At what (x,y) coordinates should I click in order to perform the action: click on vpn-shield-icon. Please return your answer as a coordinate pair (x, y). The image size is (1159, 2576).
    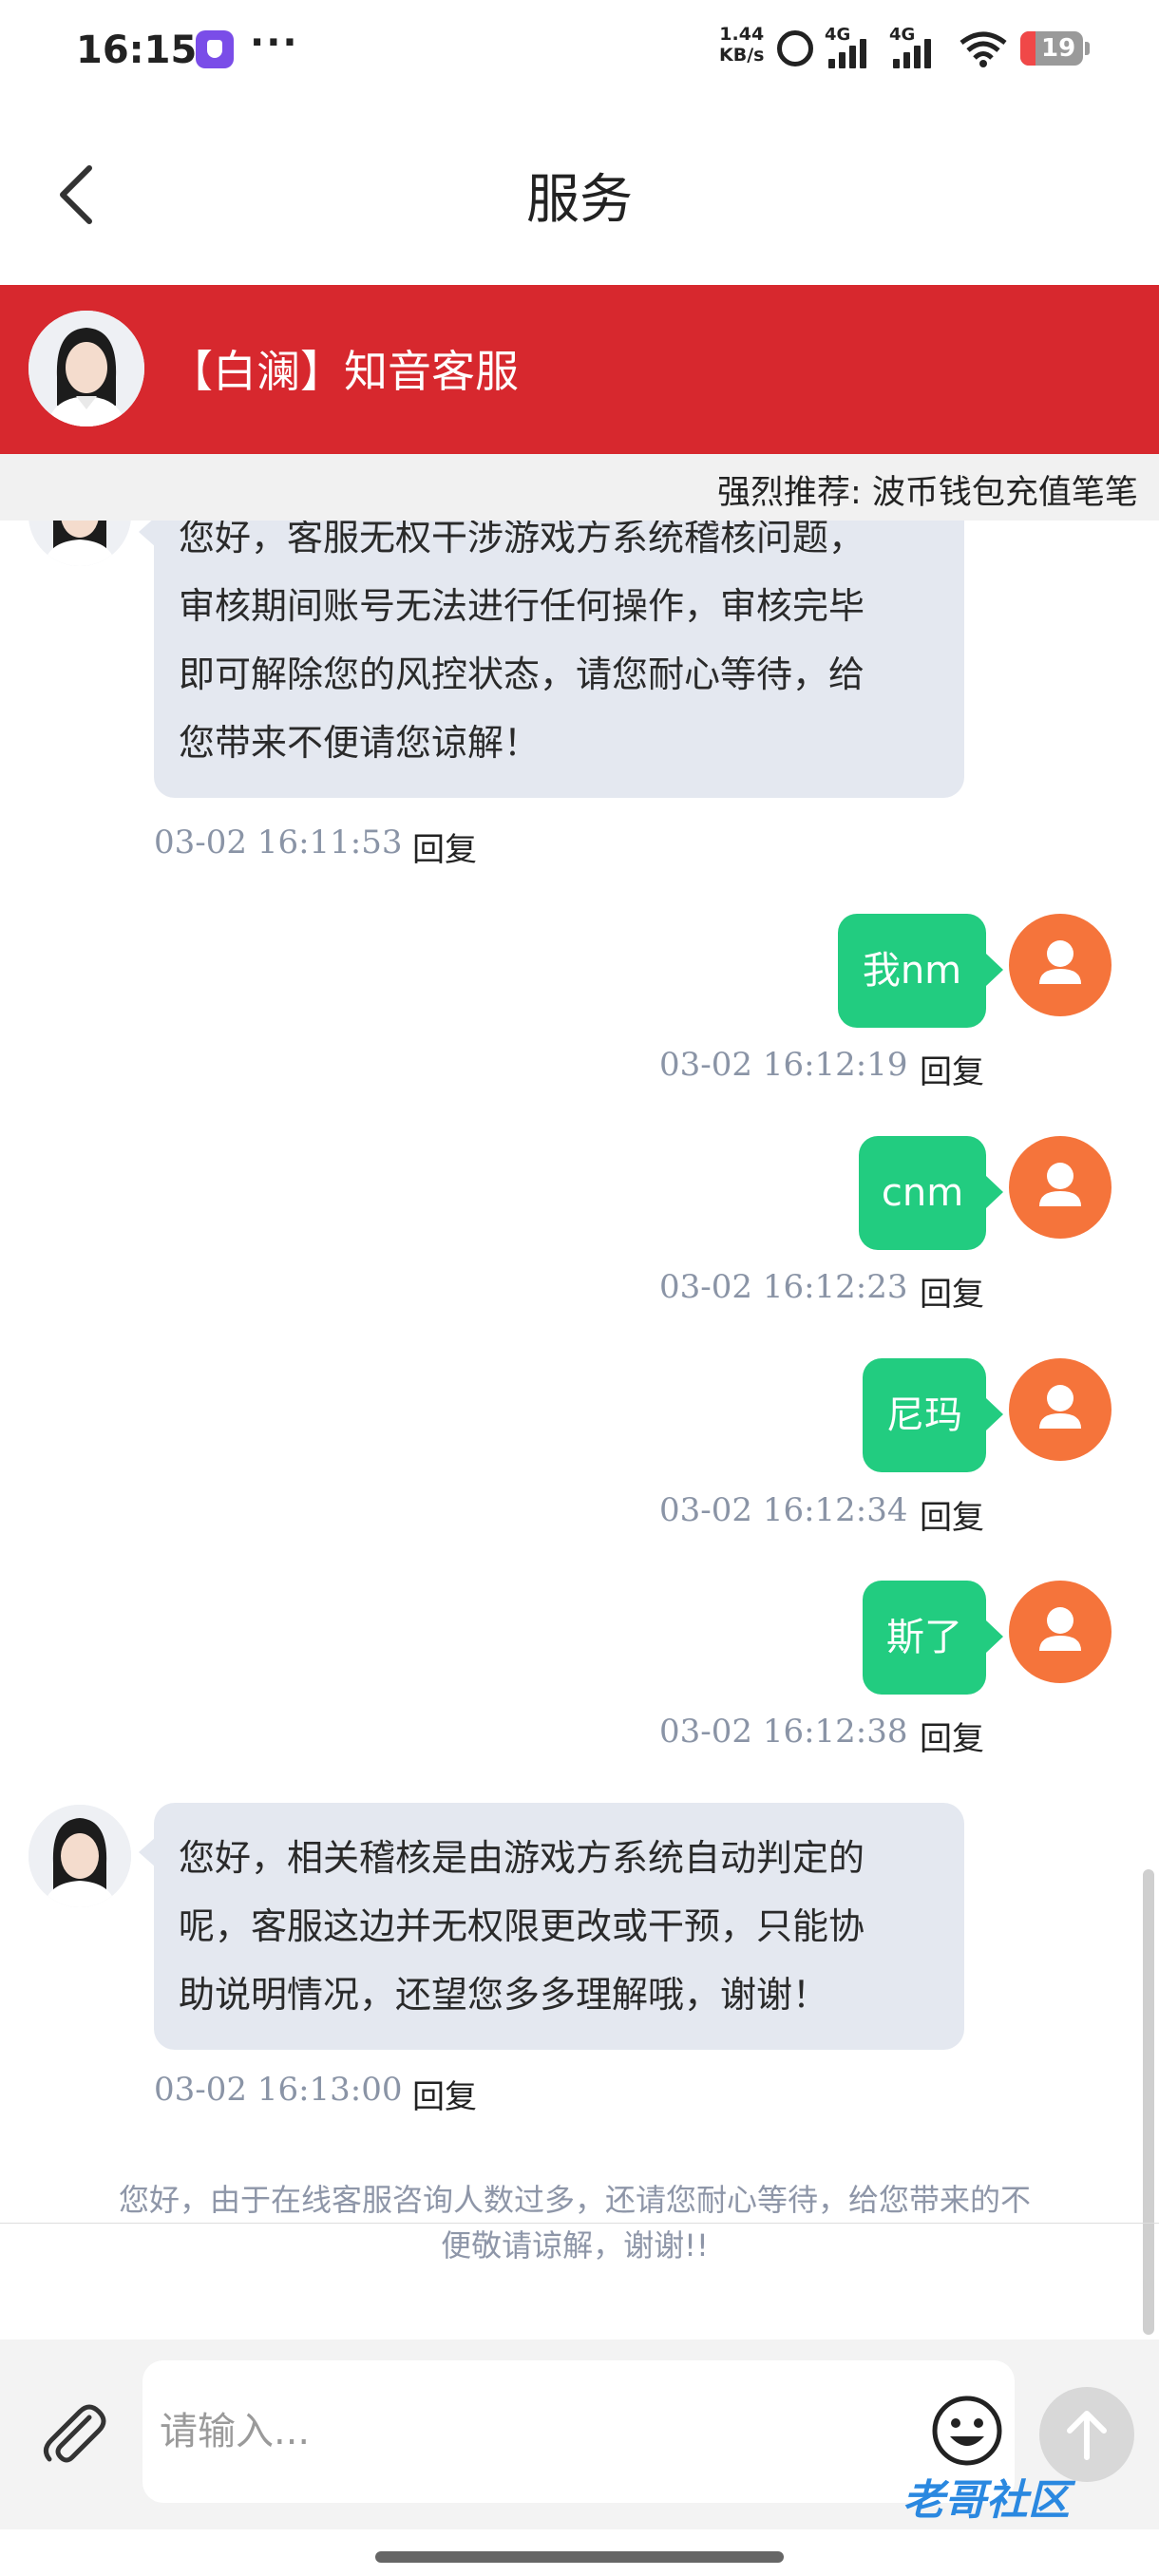
    Looking at the image, I should click on (215, 49).